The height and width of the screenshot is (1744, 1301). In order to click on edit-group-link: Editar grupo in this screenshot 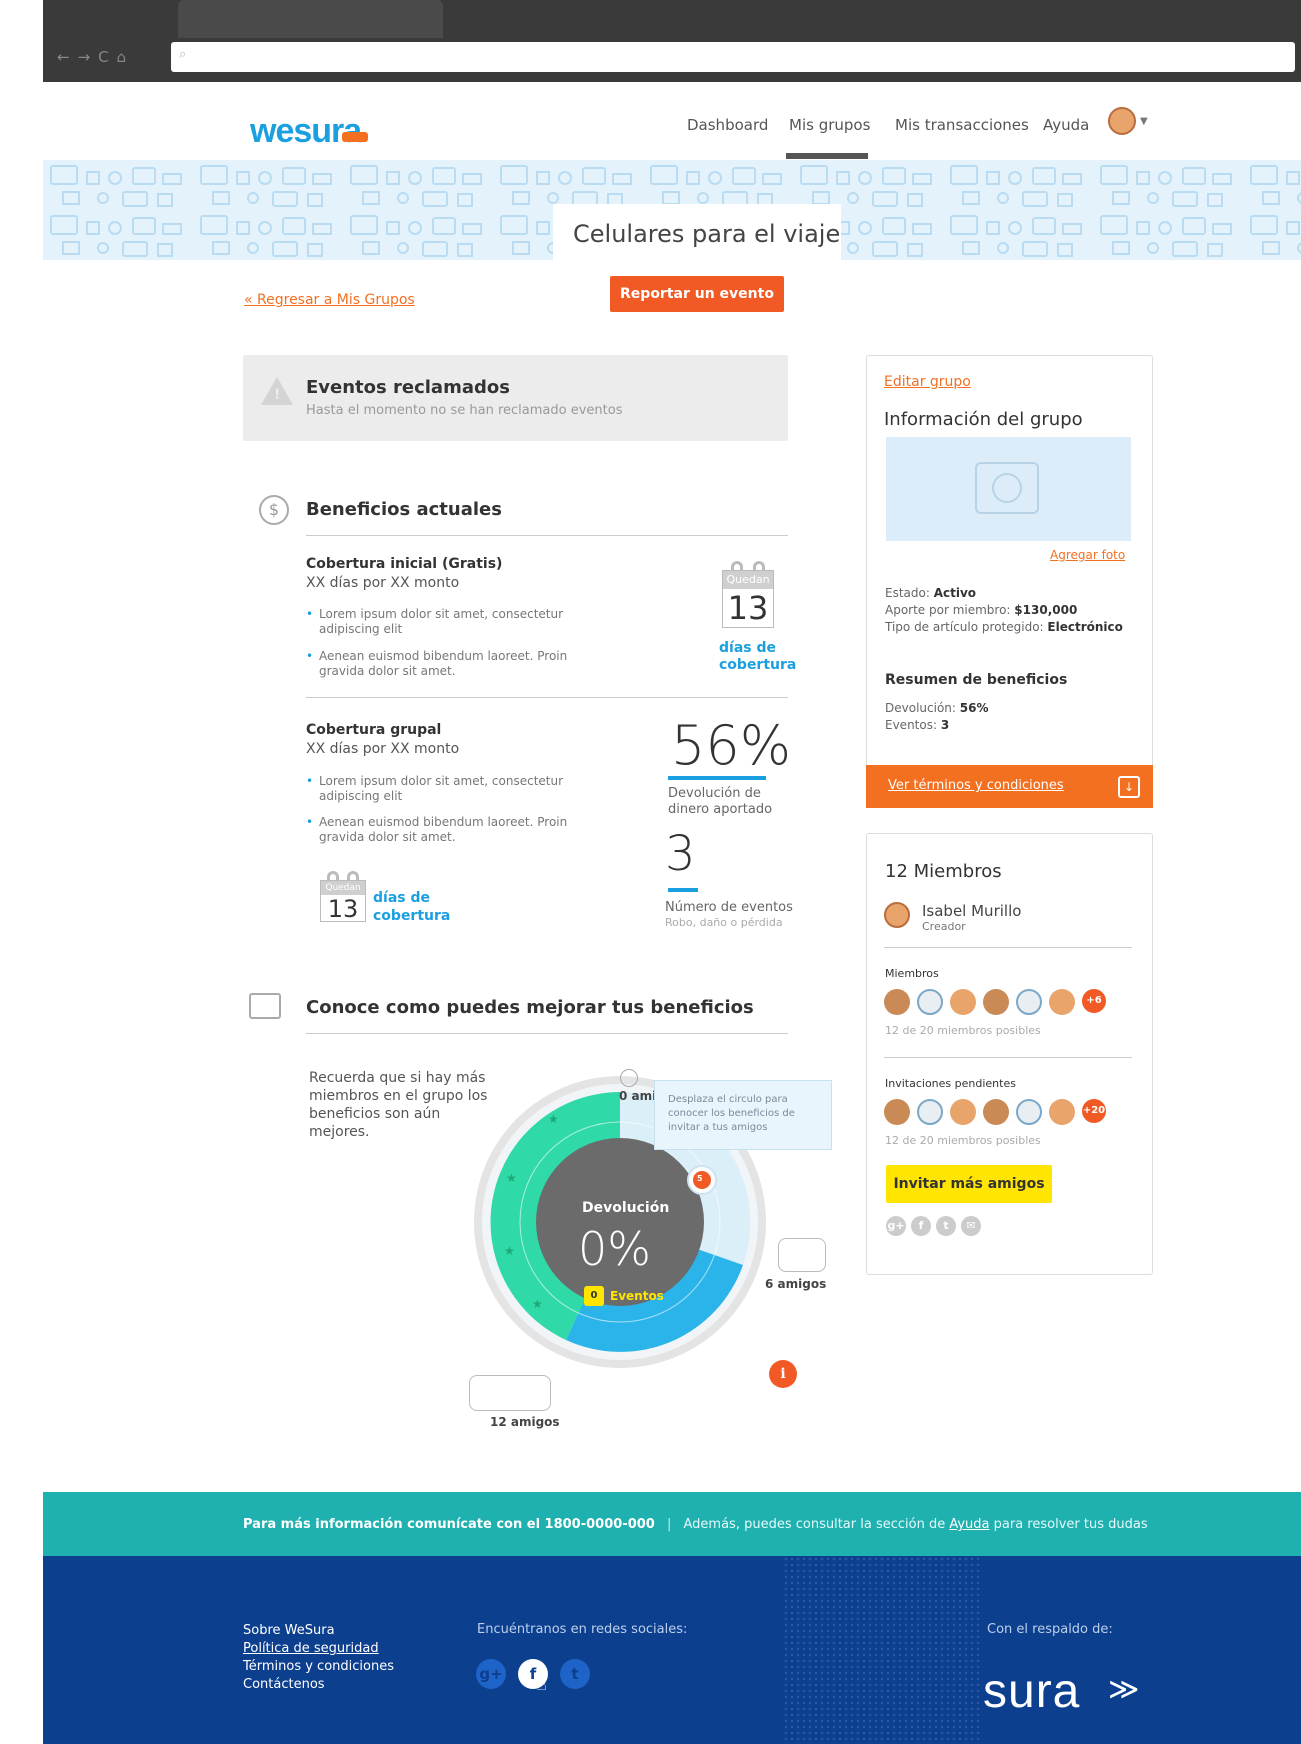, I will do `click(927, 382)`.